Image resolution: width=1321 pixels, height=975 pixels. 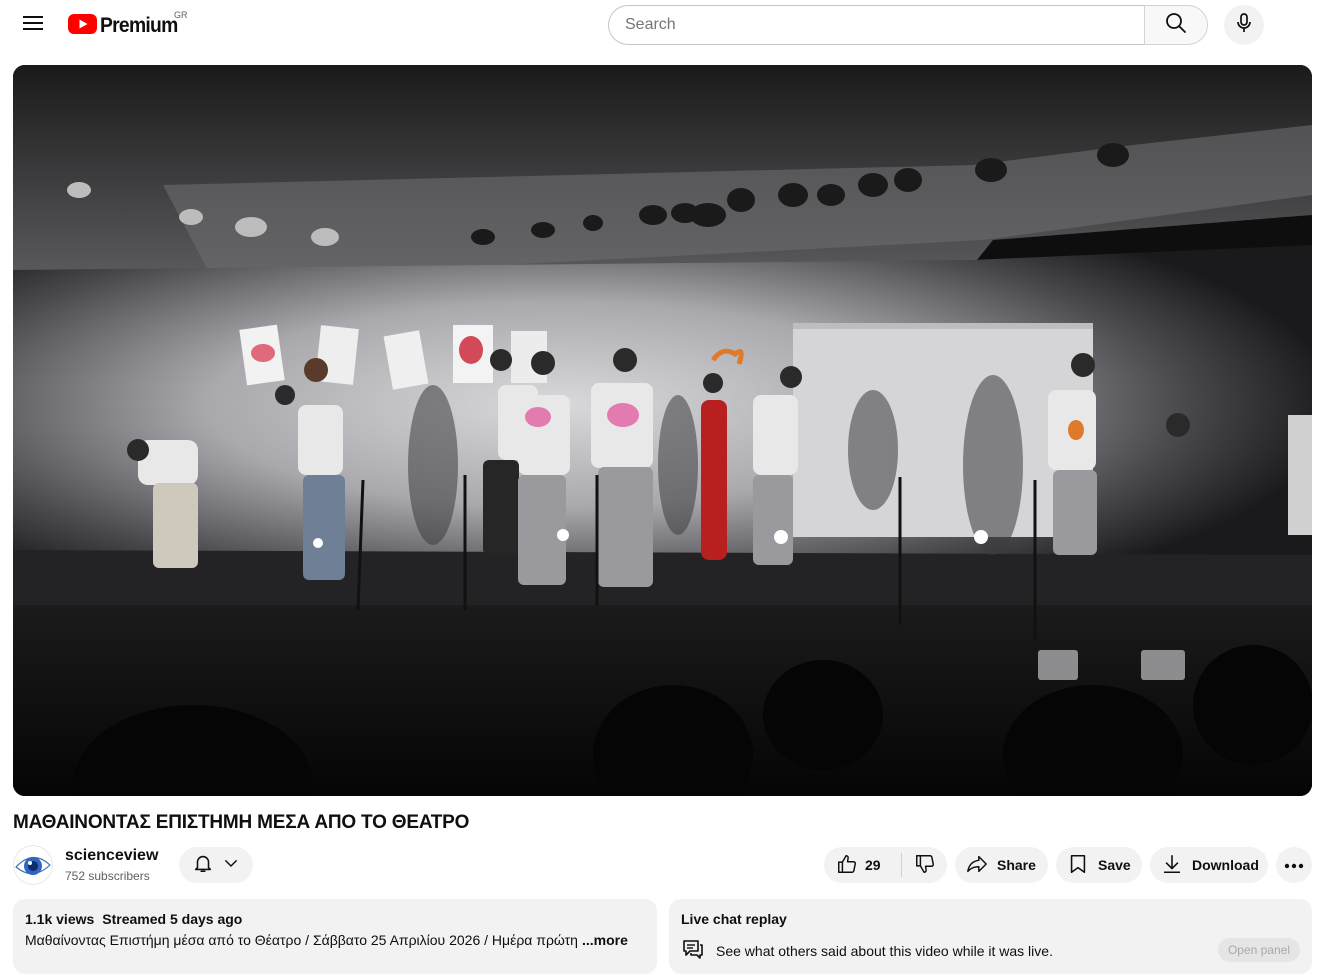 What do you see at coordinates (847, 865) in the screenshot?
I see `thumbs-up-icon` at bounding box center [847, 865].